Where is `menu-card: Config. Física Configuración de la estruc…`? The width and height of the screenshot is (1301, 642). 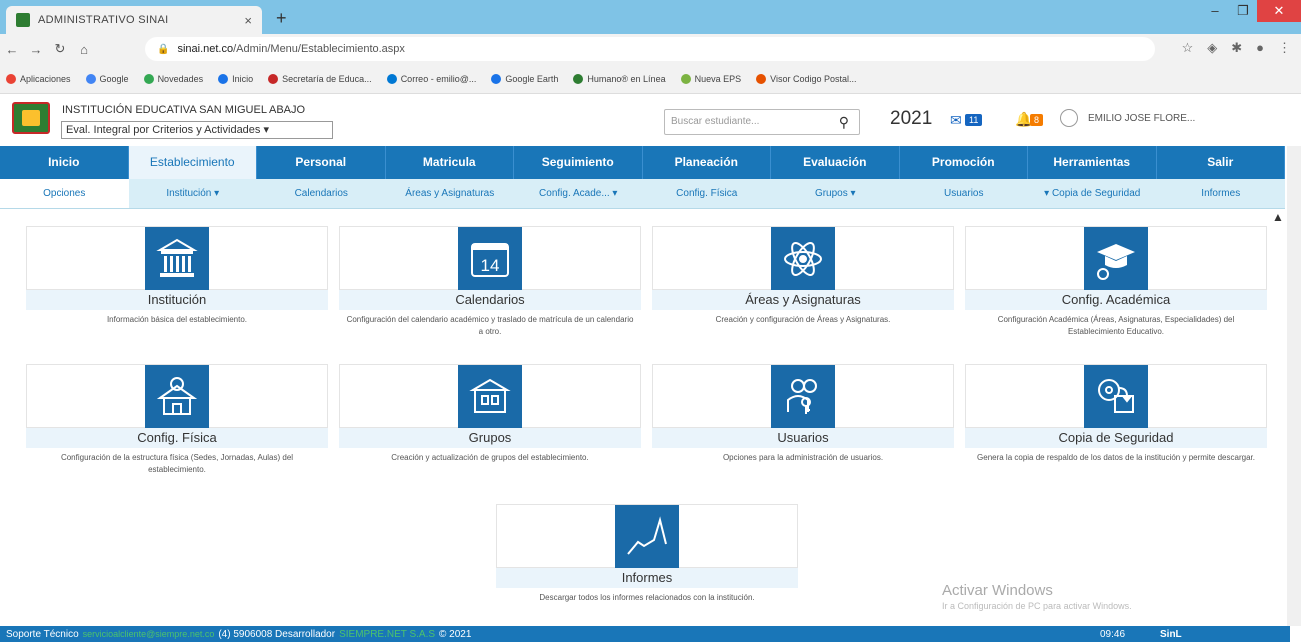
menu-card: Config. Física Configuración de la estruc… is located at coordinates (177, 426).